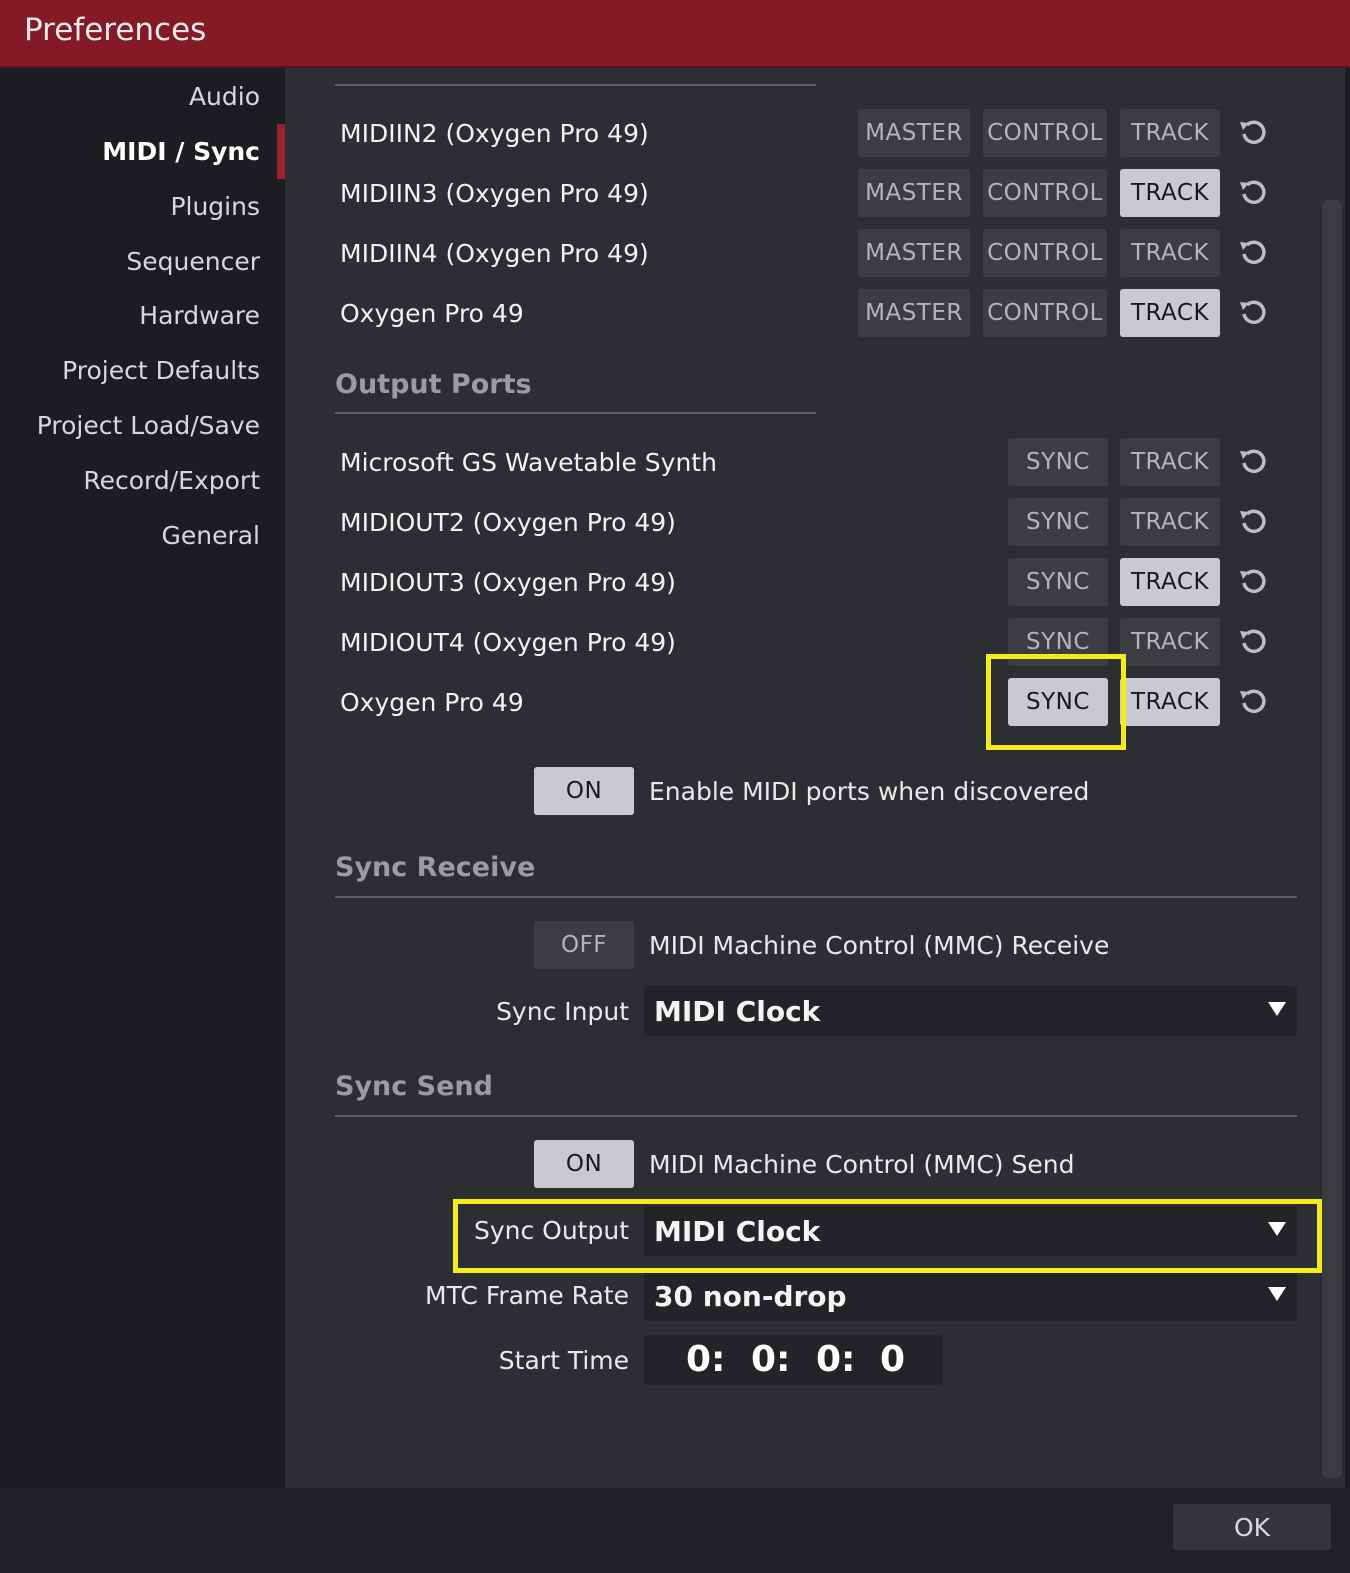  Describe the element at coordinates (508, 522) in the screenshot. I see `port-name: MIDIOUT2 (Oxygen Pro 49)` at that location.